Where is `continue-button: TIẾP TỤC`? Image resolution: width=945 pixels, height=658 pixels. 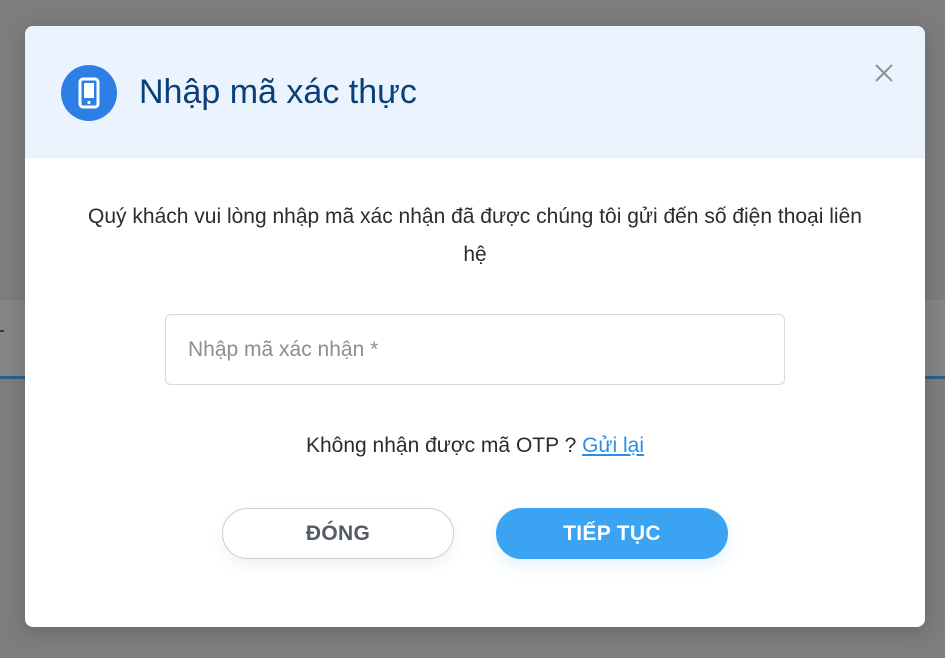
continue-button: TIẾP TỤC is located at coordinates (612, 533).